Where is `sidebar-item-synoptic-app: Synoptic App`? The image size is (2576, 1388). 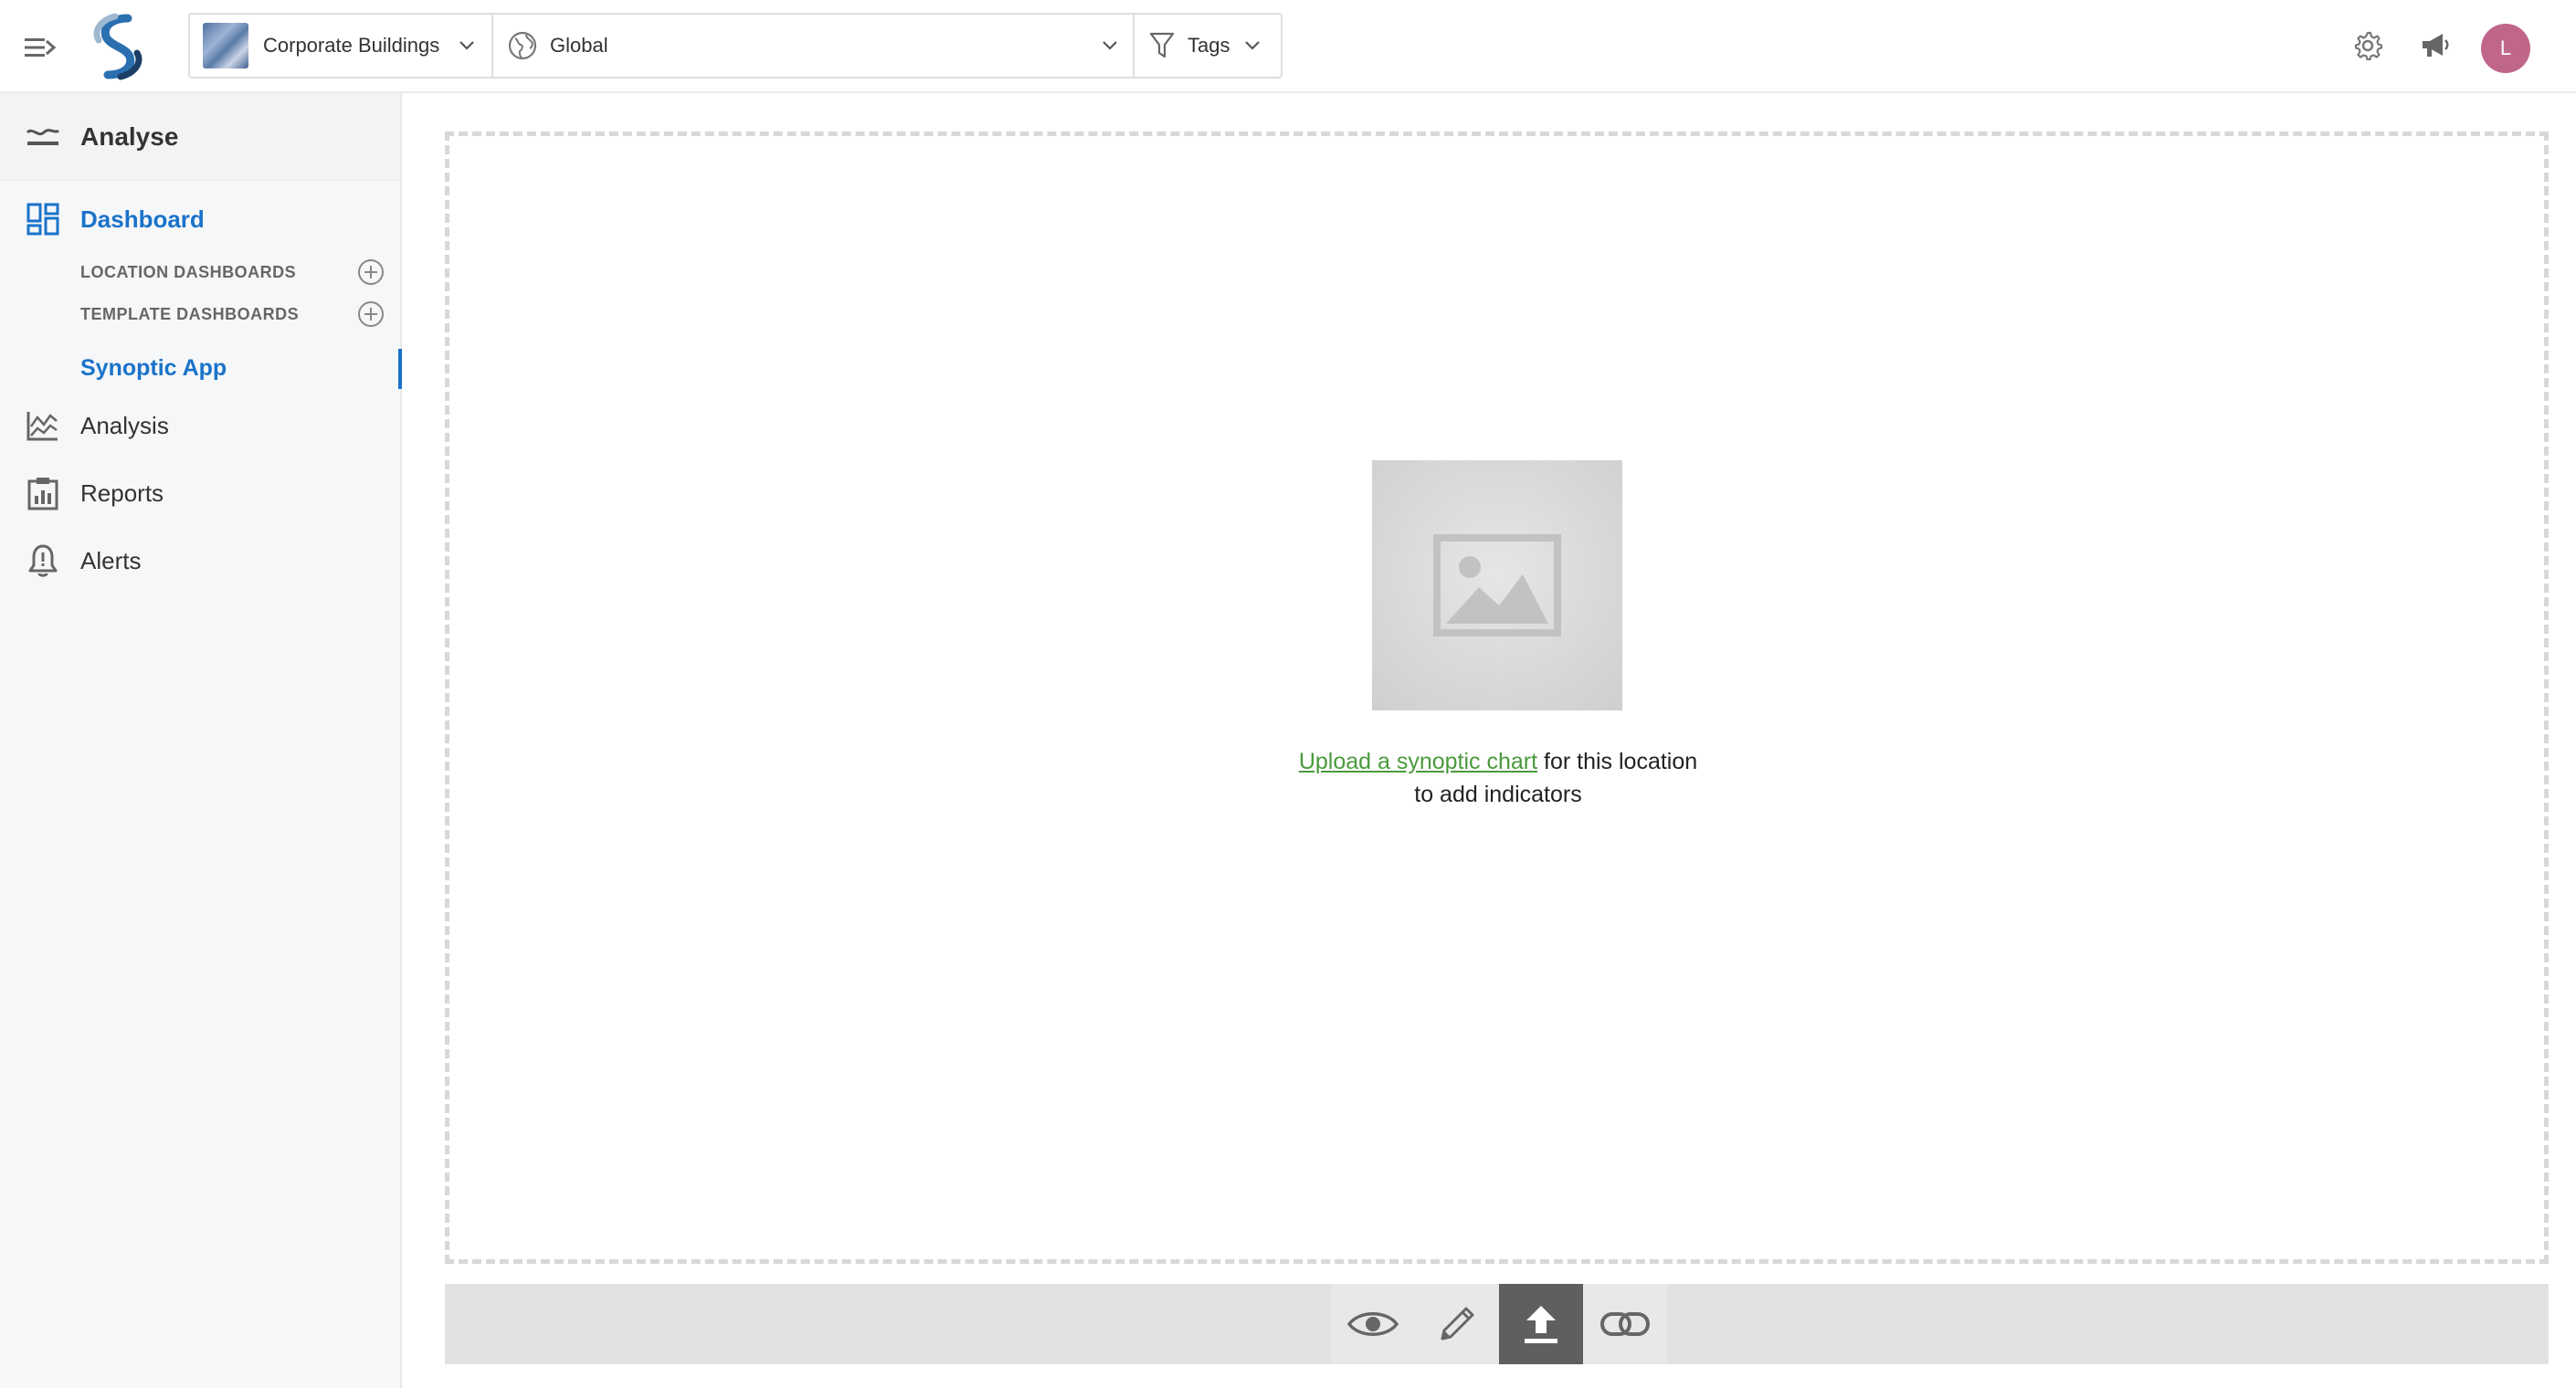
sidebar-item-synoptic-app: Synoptic App is located at coordinates (201, 368).